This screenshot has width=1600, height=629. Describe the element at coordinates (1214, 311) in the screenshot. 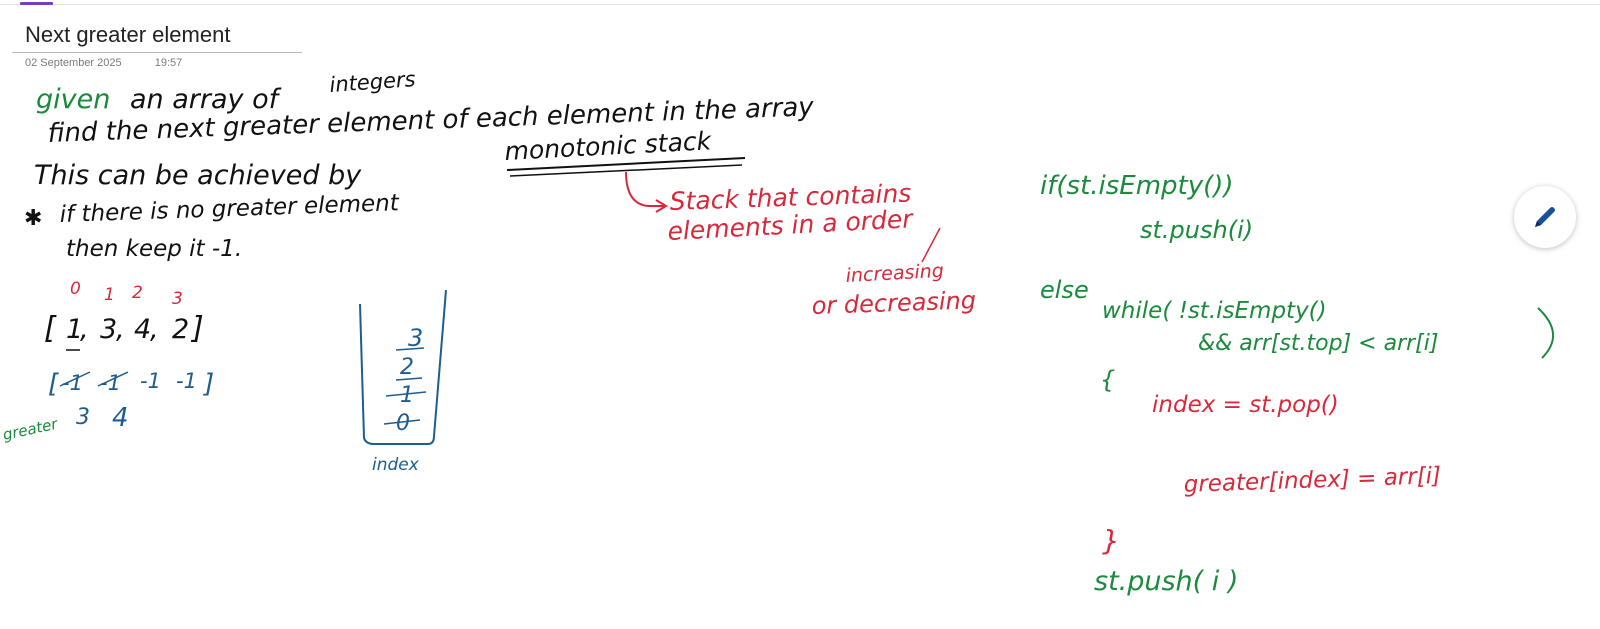

I see `code-while: while( !st.isEmpty()` at that location.